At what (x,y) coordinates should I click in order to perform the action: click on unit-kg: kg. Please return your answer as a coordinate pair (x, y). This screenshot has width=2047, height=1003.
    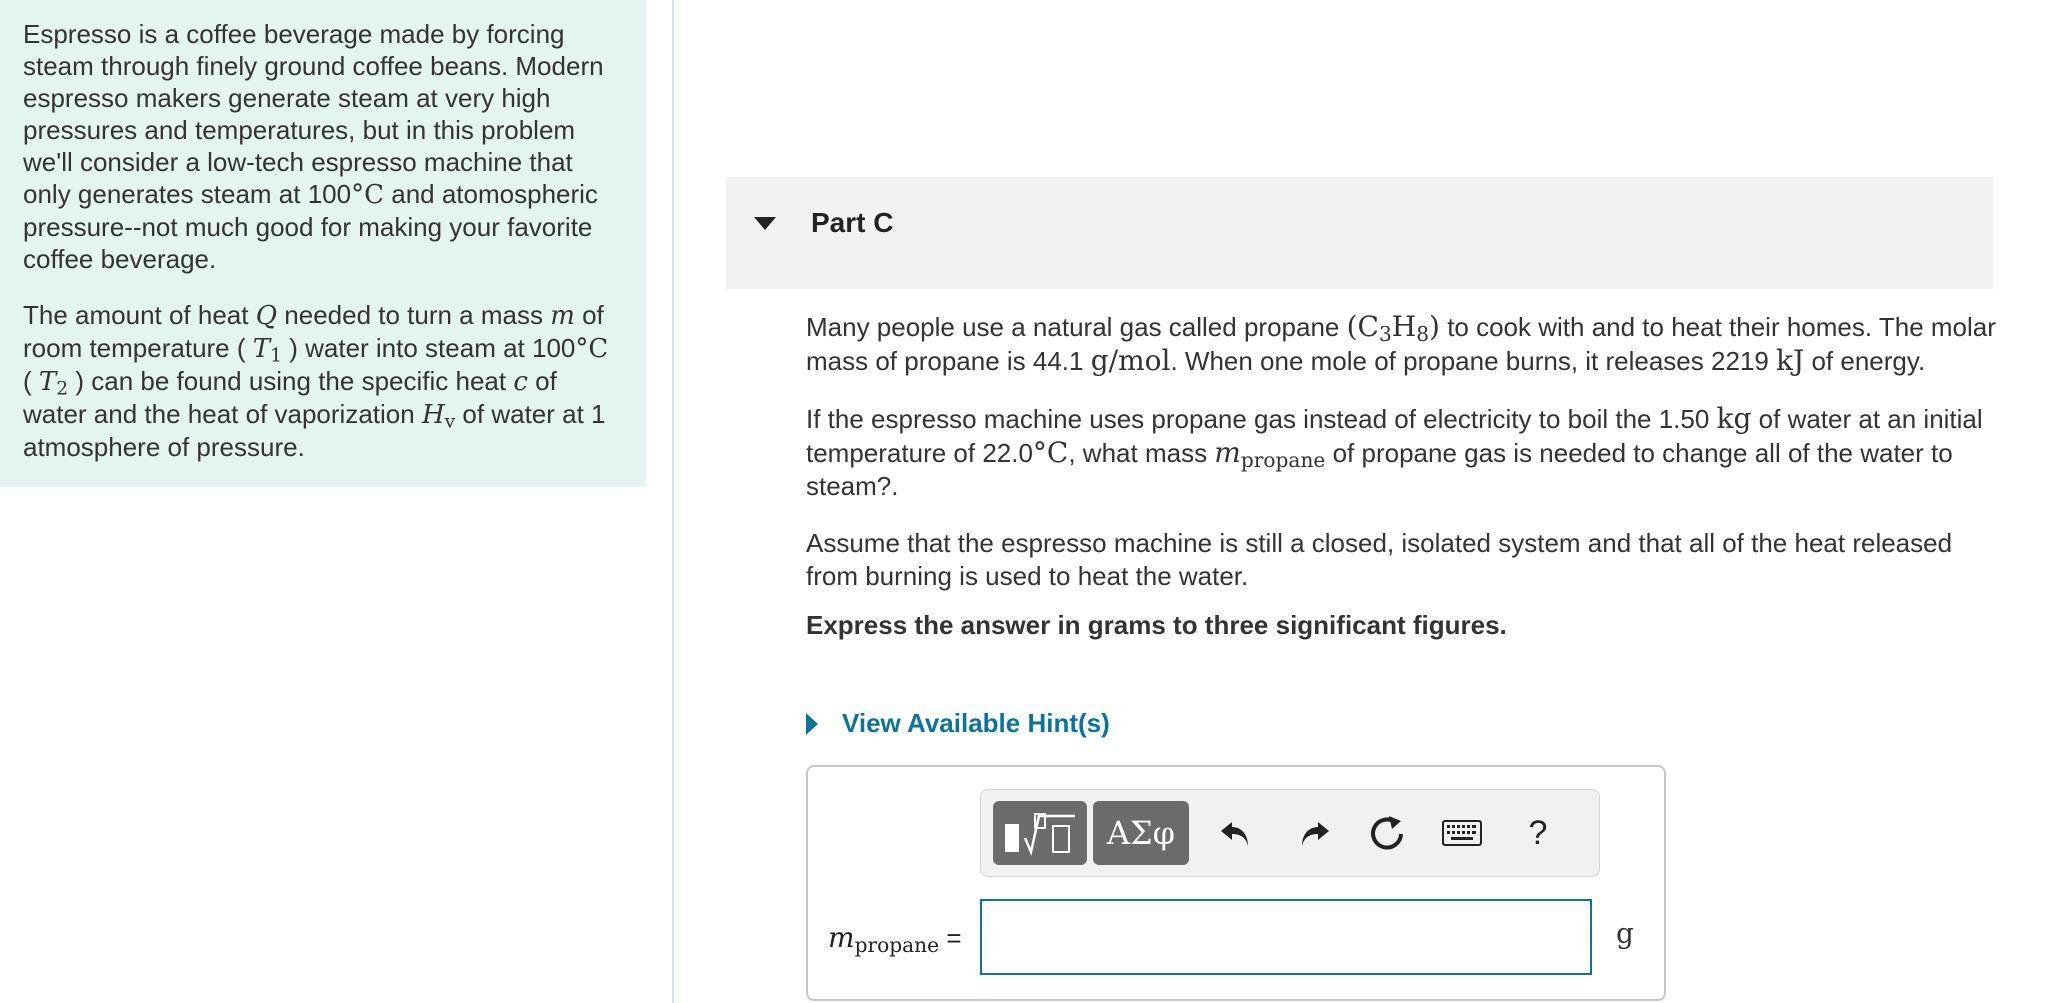
    Looking at the image, I should click on (1734, 418).